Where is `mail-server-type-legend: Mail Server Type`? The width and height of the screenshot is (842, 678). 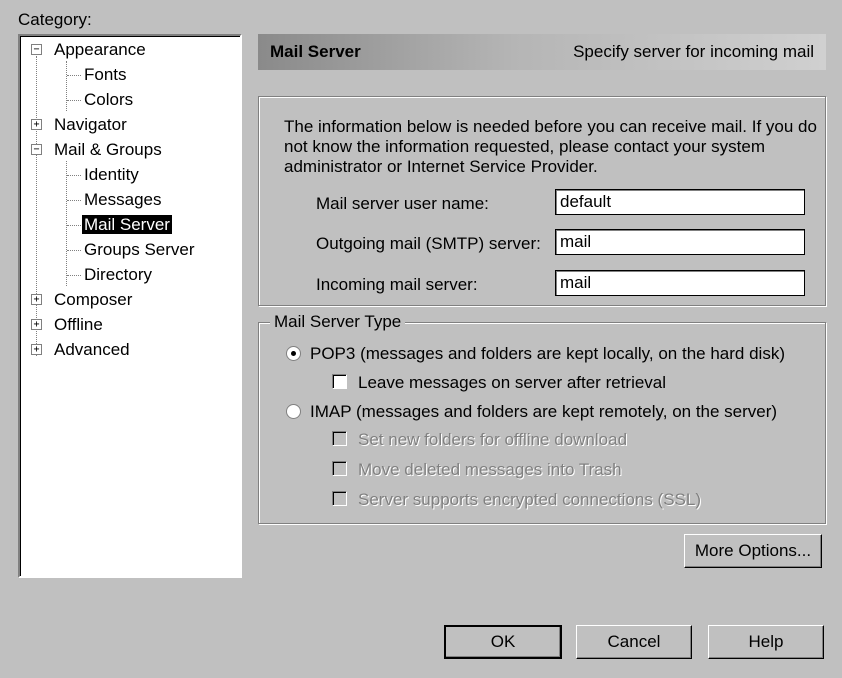 mail-server-type-legend: Mail Server Type is located at coordinates (338, 322).